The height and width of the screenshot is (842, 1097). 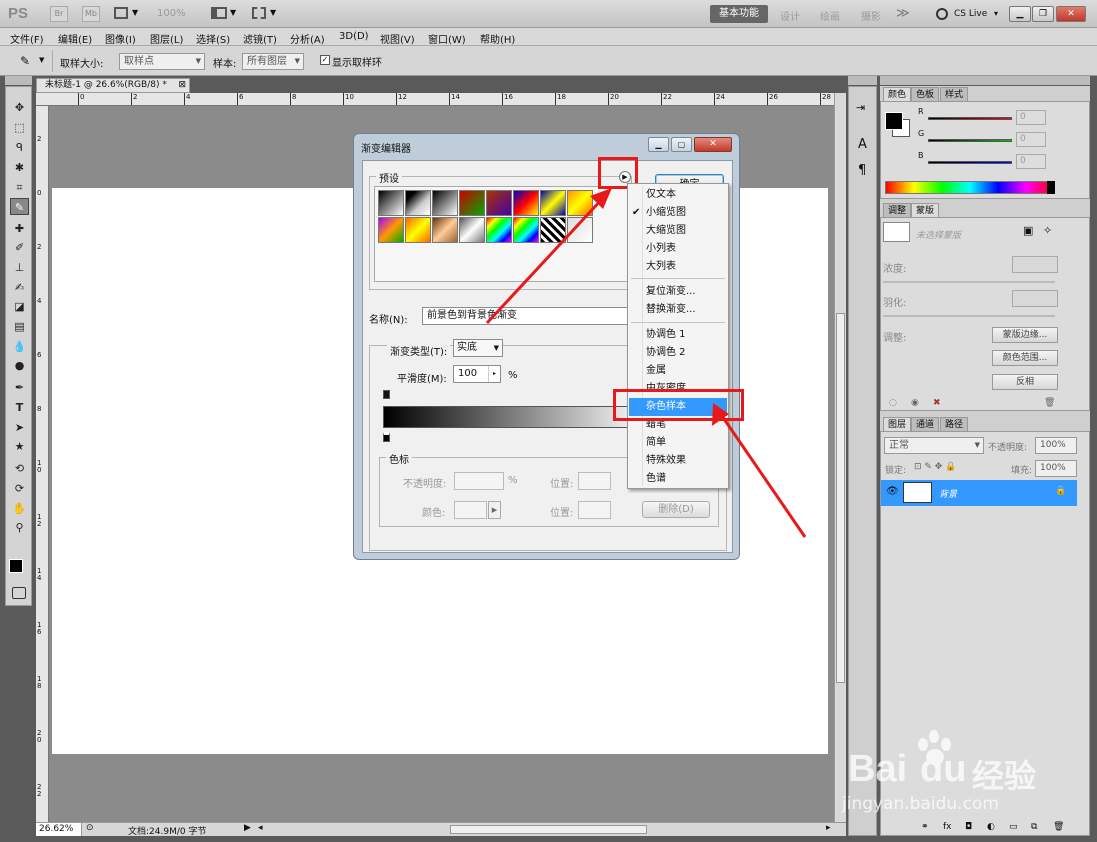 What do you see at coordinates (646, 363) in the screenshot?
I see `annotation-arrows` at bounding box center [646, 363].